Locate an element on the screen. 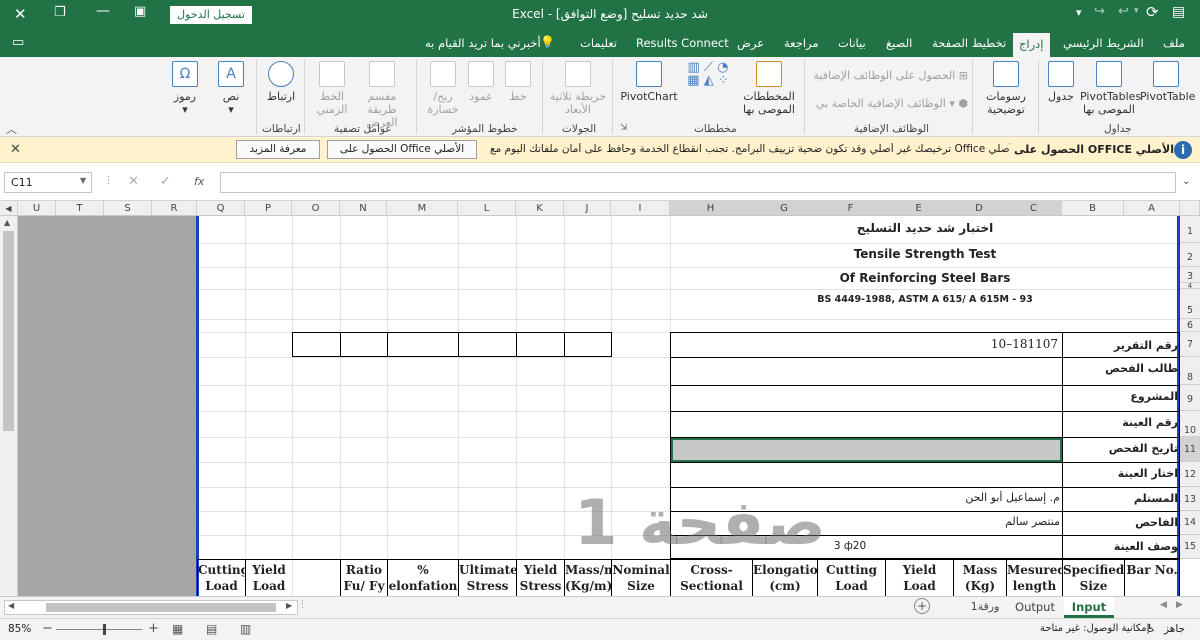 This screenshot has width=1200, height=640. col-header-C: C is located at coordinates (1034, 208).